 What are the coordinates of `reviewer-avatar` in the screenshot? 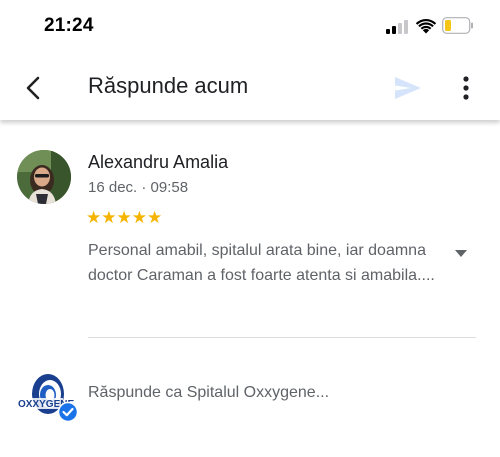 It's located at (44, 177).